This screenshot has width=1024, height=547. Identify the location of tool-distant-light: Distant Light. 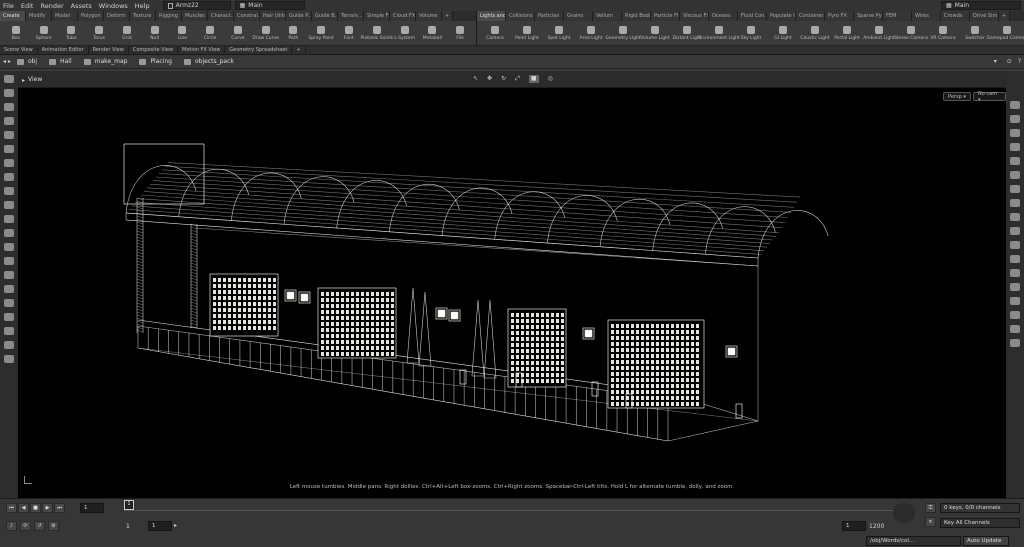
(687, 33).